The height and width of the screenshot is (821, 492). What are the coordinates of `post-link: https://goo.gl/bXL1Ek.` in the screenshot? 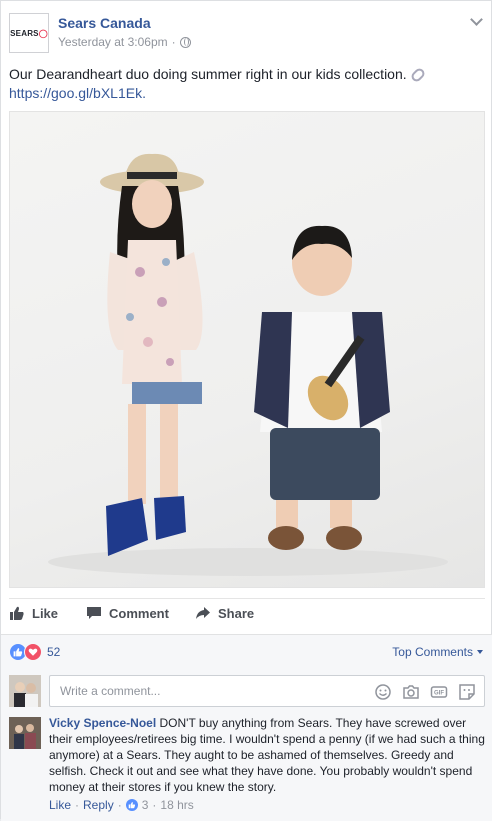 It's located at (244, 93).